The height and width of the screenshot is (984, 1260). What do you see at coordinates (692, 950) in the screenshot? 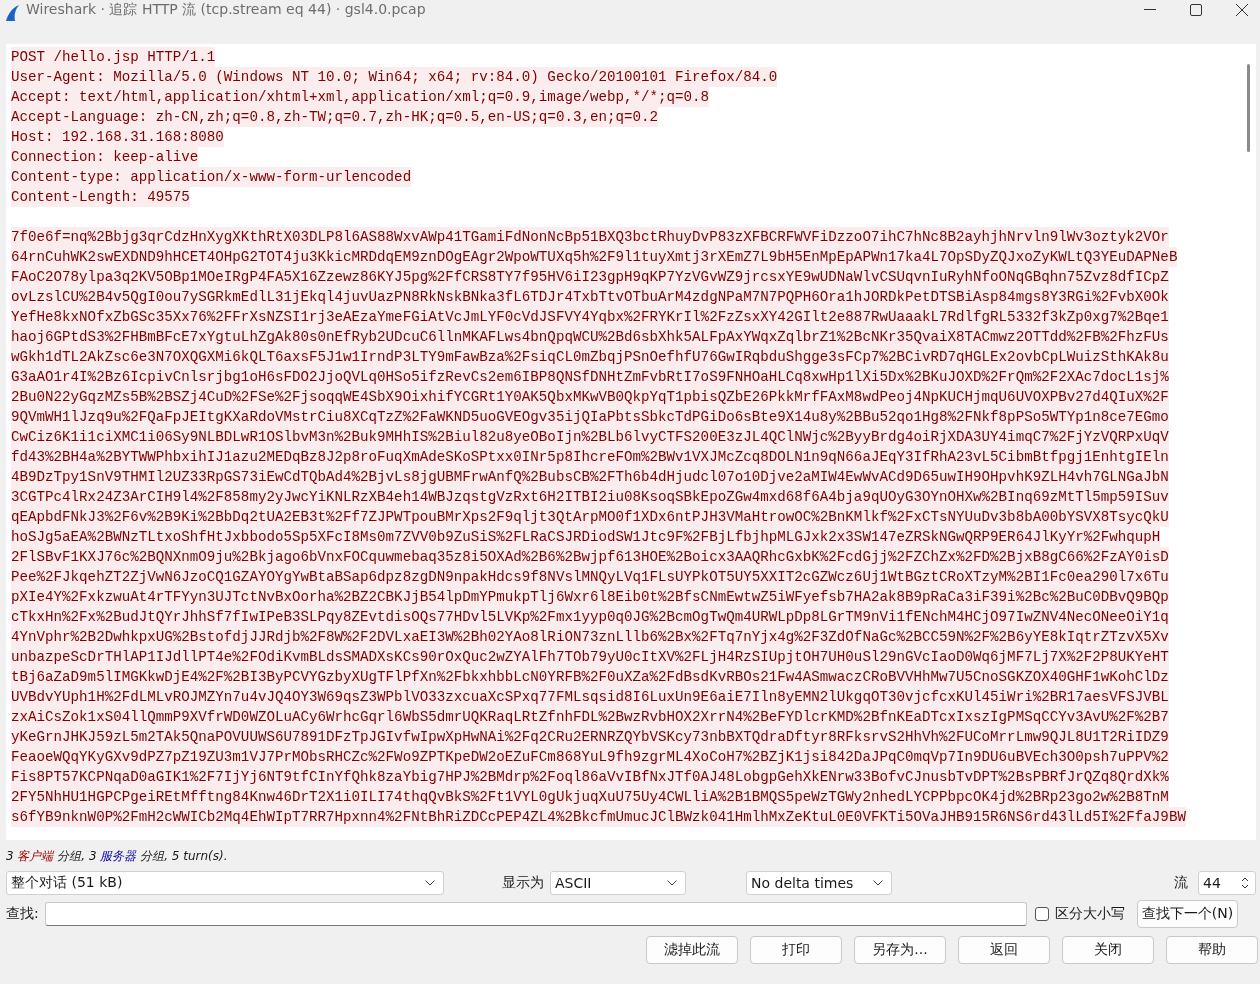
I see `dialog-button: 滤掉此流` at bounding box center [692, 950].